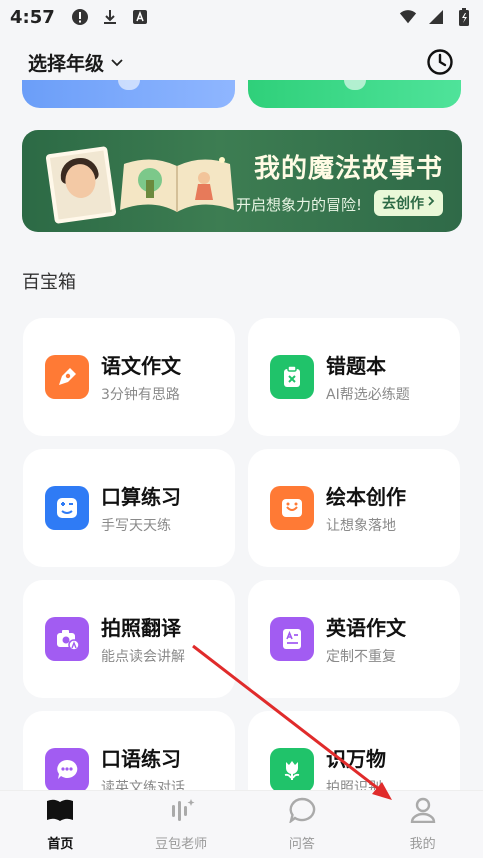 The width and height of the screenshot is (483, 858). I want to click on app-badge-icon, so click(140, 17).